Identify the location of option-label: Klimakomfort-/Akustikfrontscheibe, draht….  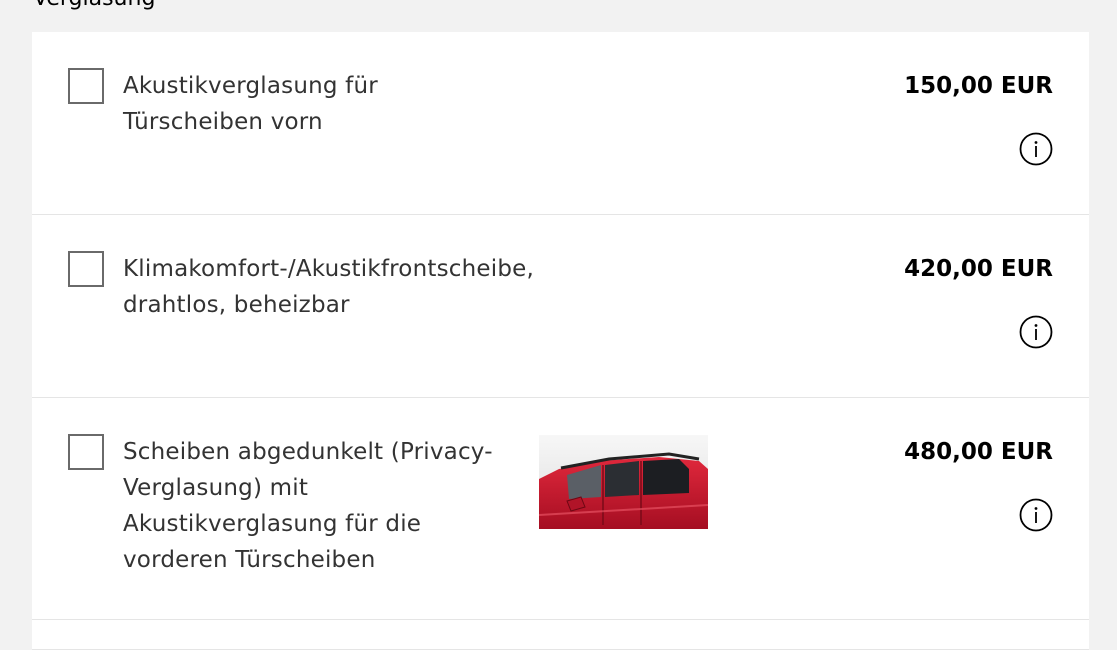
(353, 287).